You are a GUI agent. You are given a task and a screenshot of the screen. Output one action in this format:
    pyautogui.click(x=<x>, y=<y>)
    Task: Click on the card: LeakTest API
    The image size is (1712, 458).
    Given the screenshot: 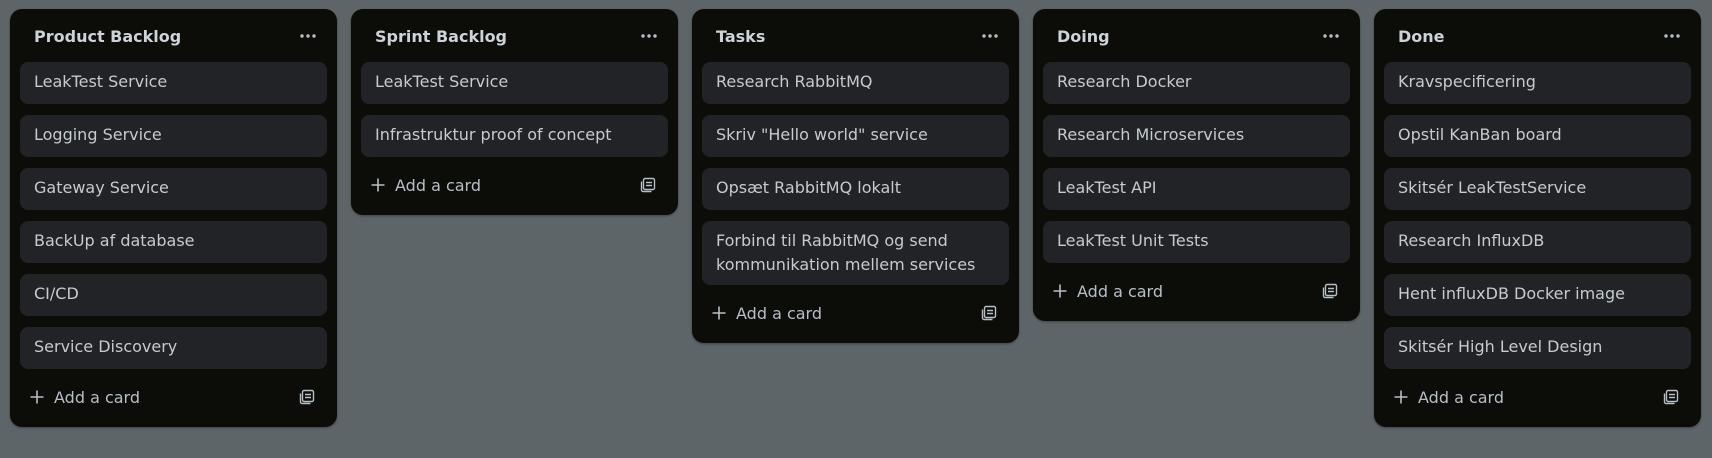 What is the action you would take?
    pyautogui.click(x=1196, y=189)
    